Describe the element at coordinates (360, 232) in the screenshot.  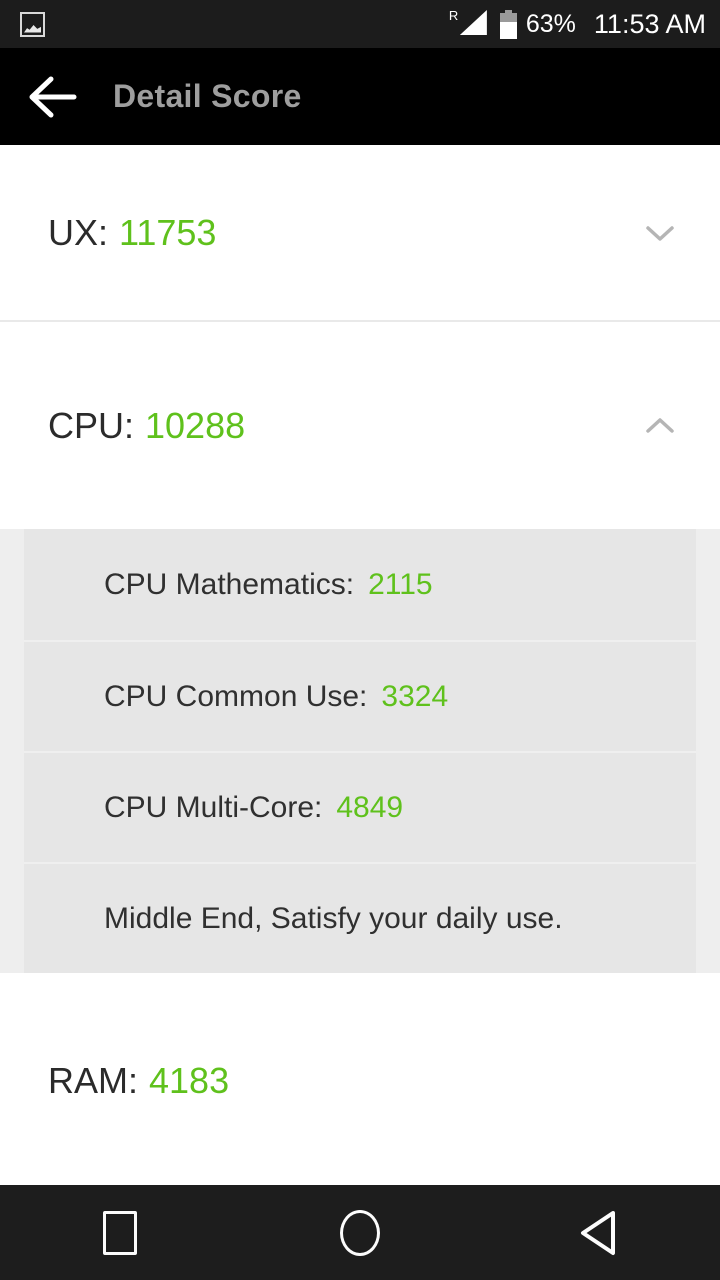
I see `section-header-ux: UX: 11753` at that location.